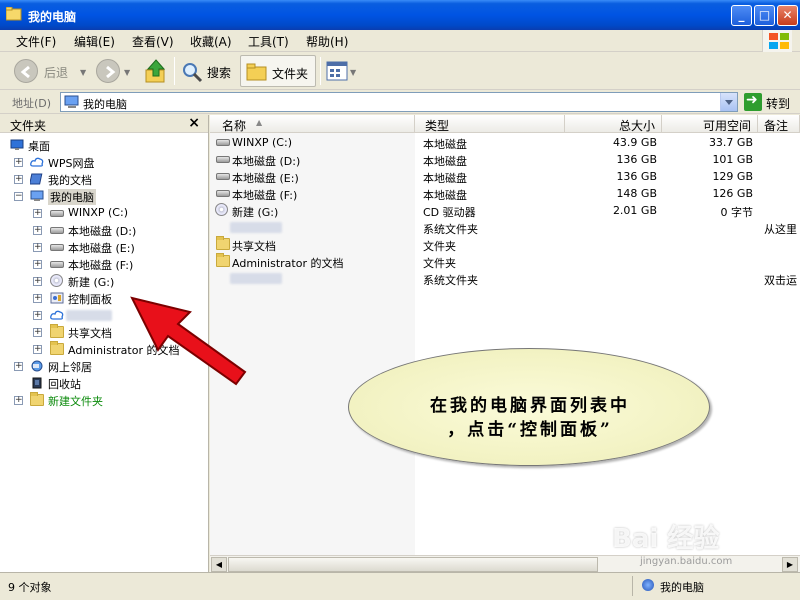  Describe the element at coordinates (188, 341) in the screenshot. I see `annotation-arrow-icon` at that location.